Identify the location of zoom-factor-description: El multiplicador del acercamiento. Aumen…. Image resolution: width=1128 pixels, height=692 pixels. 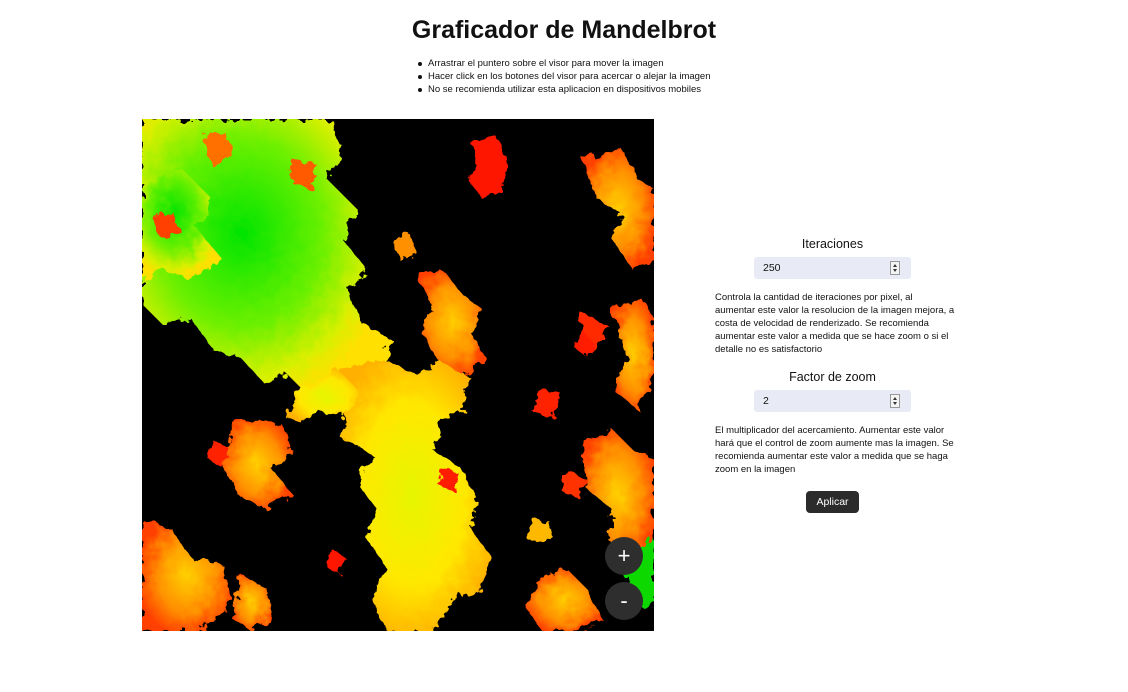
(834, 450).